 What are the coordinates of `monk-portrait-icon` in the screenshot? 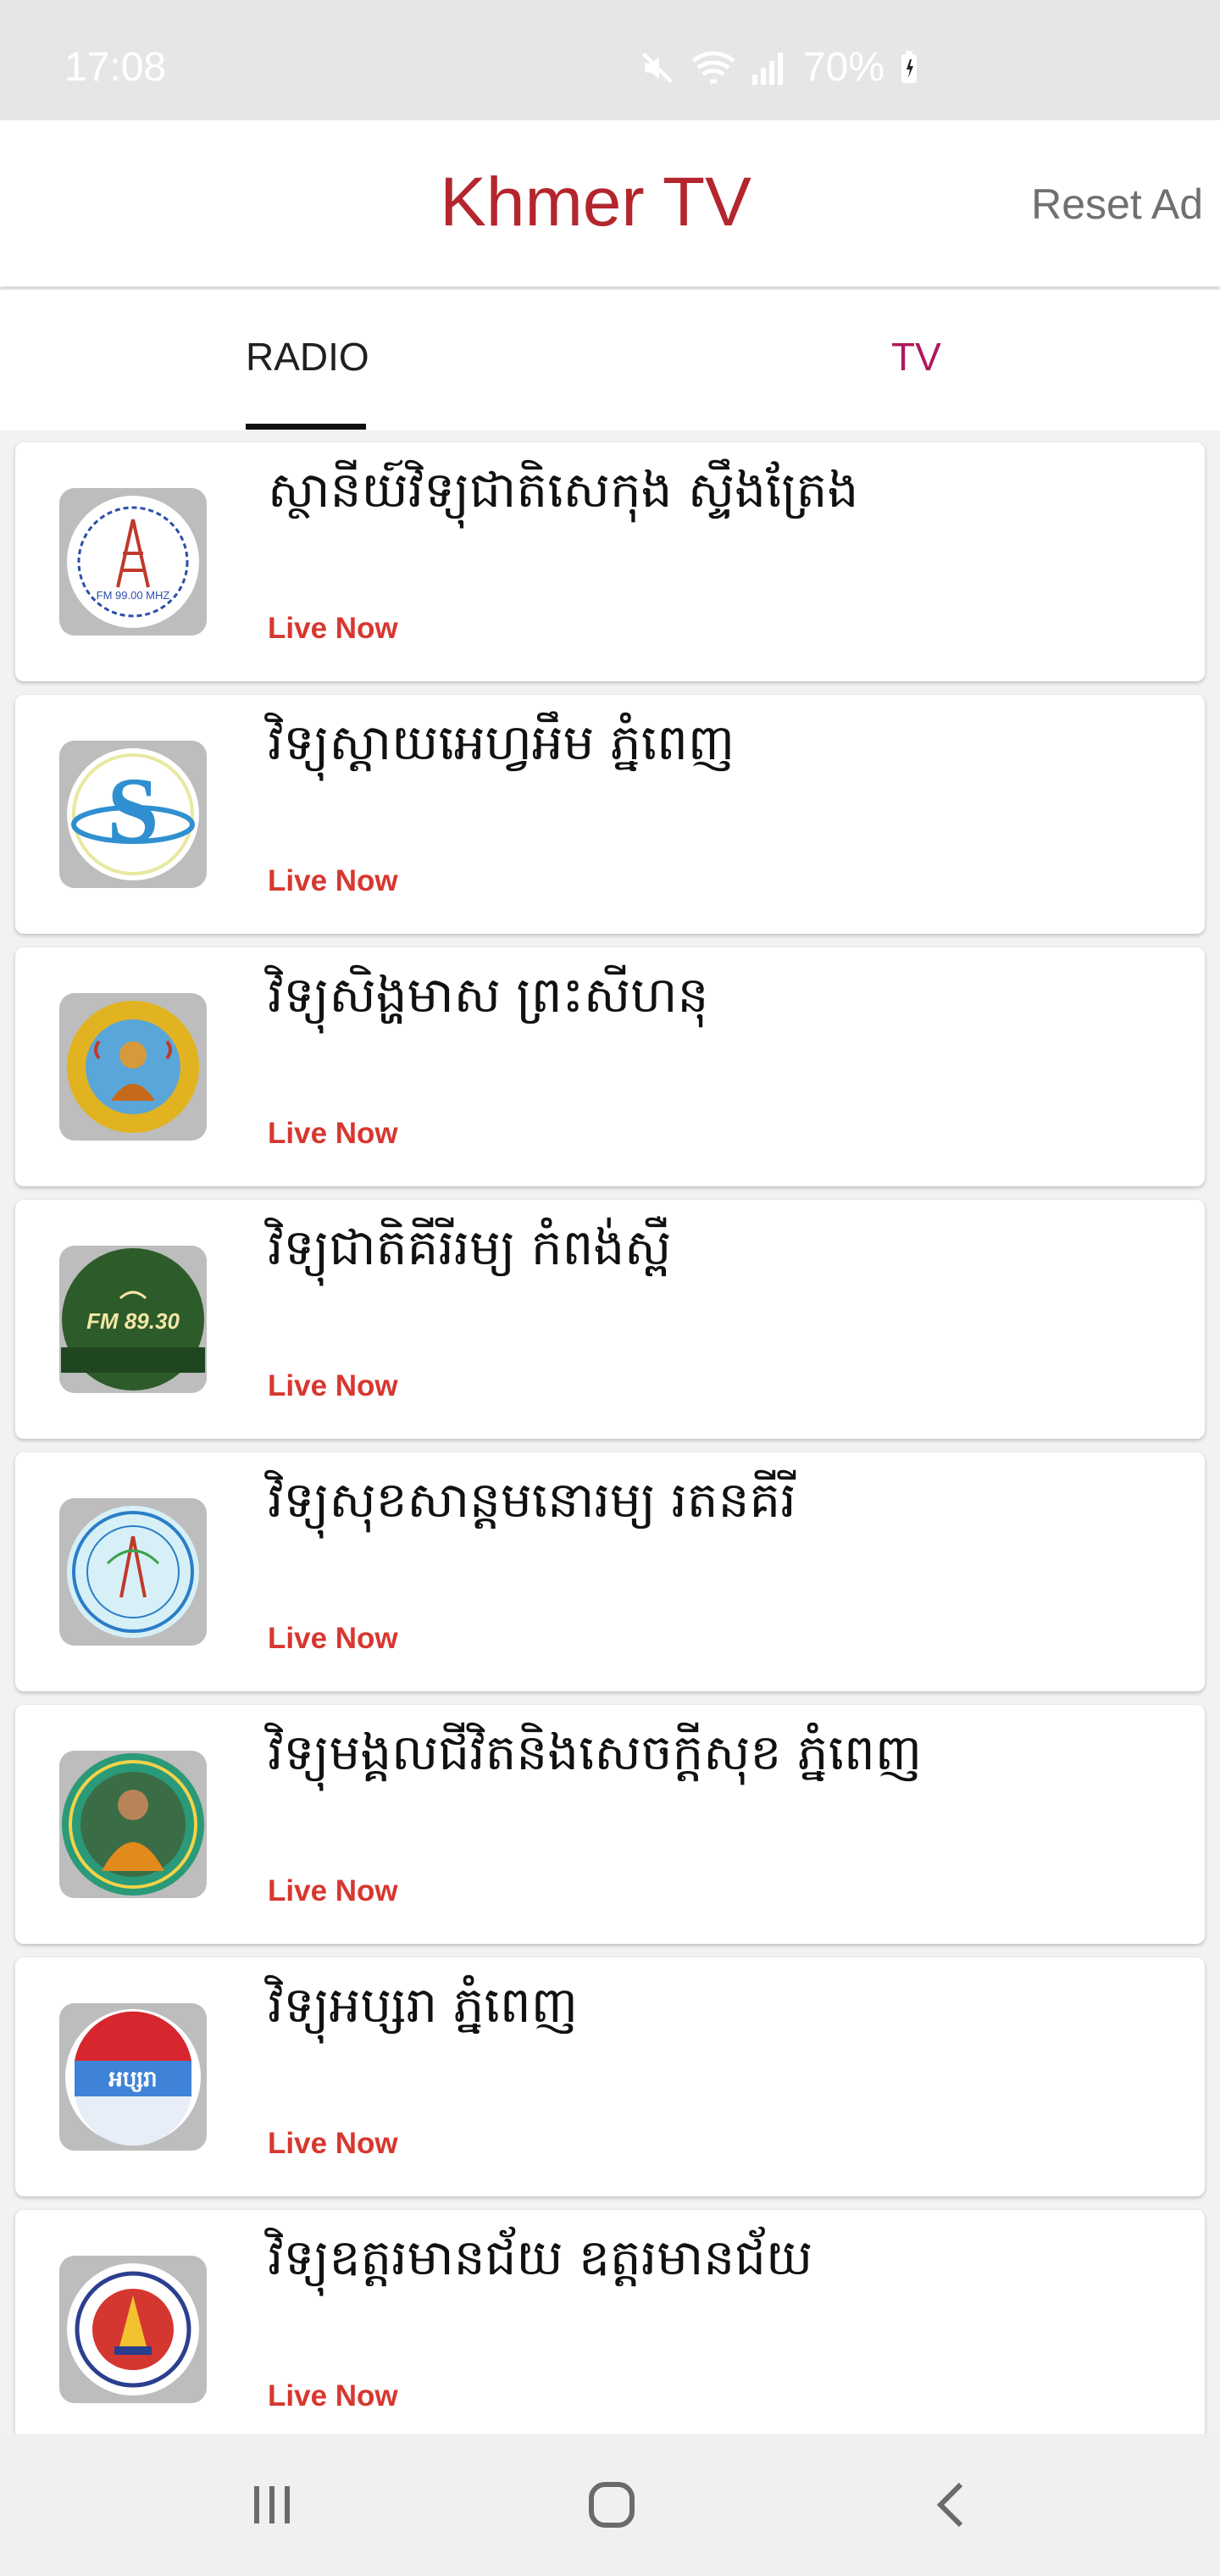 It's located at (133, 1824).